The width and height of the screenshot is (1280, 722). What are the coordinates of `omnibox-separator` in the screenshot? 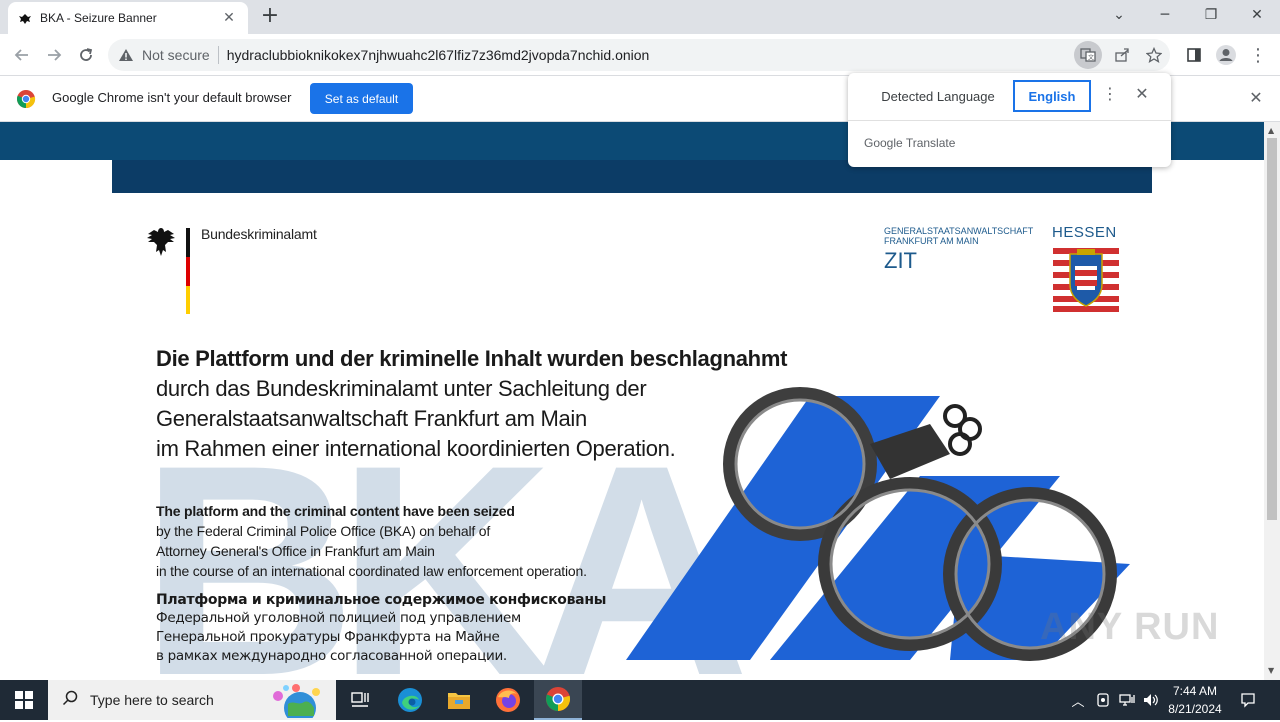 It's located at (218, 55).